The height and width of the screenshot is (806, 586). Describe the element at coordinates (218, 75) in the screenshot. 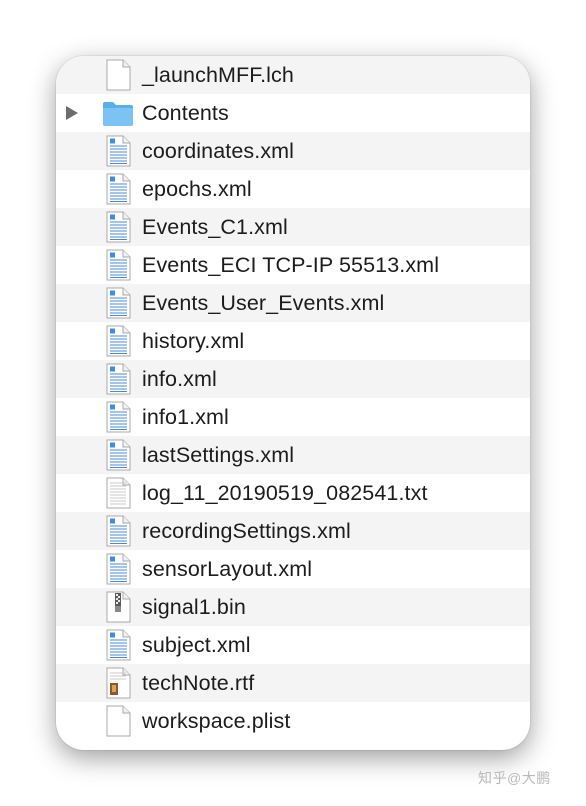

I see `file-name: _launchMFF.lch` at that location.